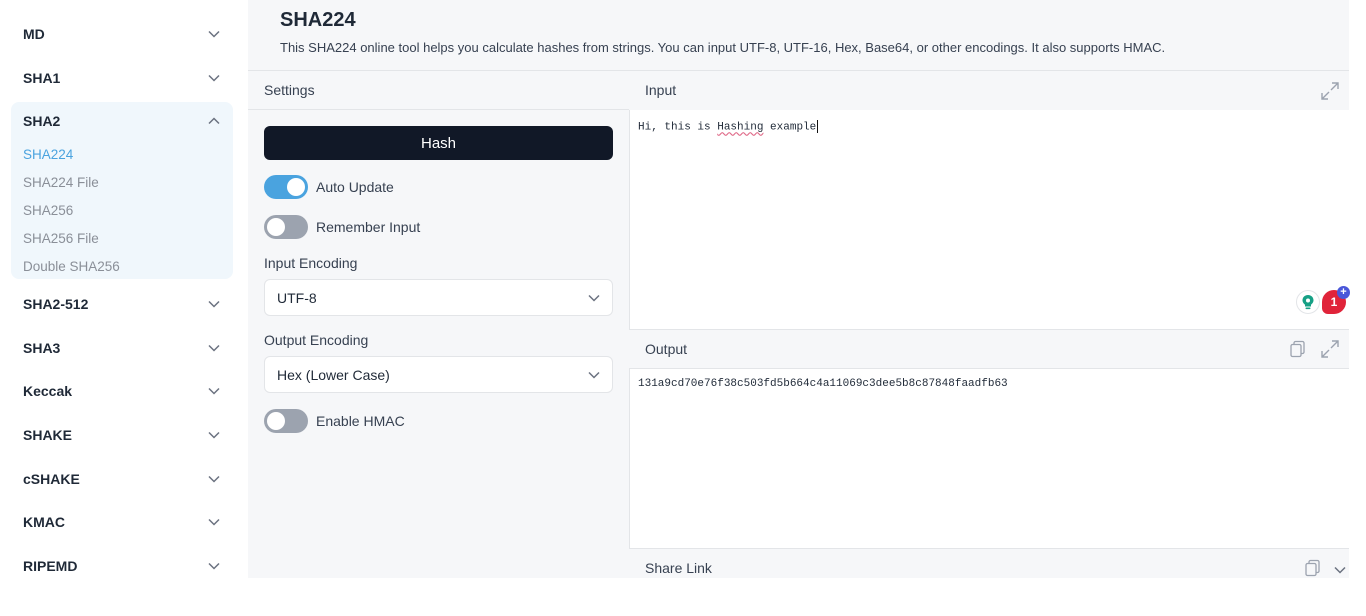 The width and height of the screenshot is (1366, 616). What do you see at coordinates (740, 127) in the screenshot?
I see `misspelled-word: Hashing` at bounding box center [740, 127].